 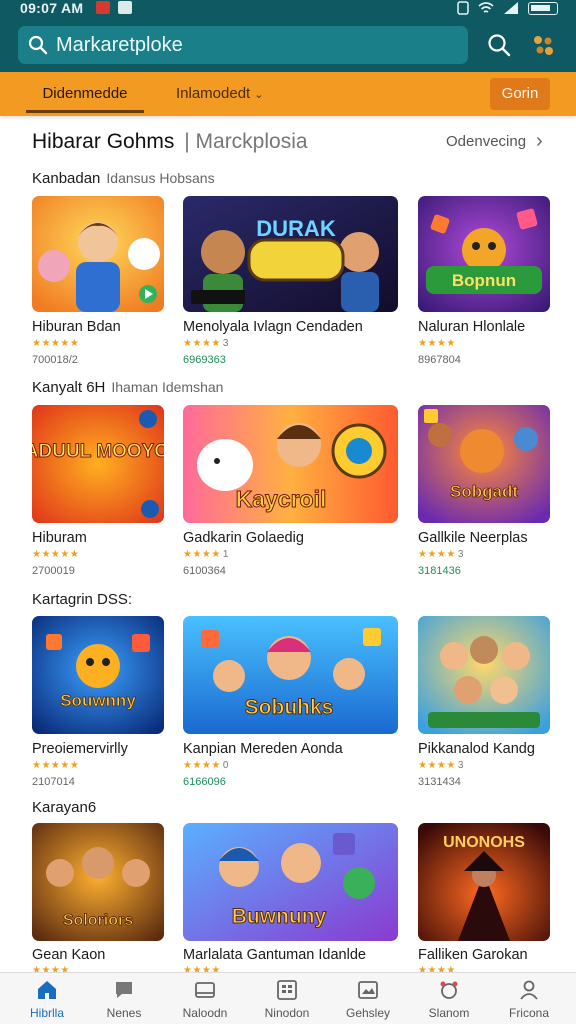 What do you see at coordinates (543, 8) in the screenshot?
I see `battery-icon` at bounding box center [543, 8].